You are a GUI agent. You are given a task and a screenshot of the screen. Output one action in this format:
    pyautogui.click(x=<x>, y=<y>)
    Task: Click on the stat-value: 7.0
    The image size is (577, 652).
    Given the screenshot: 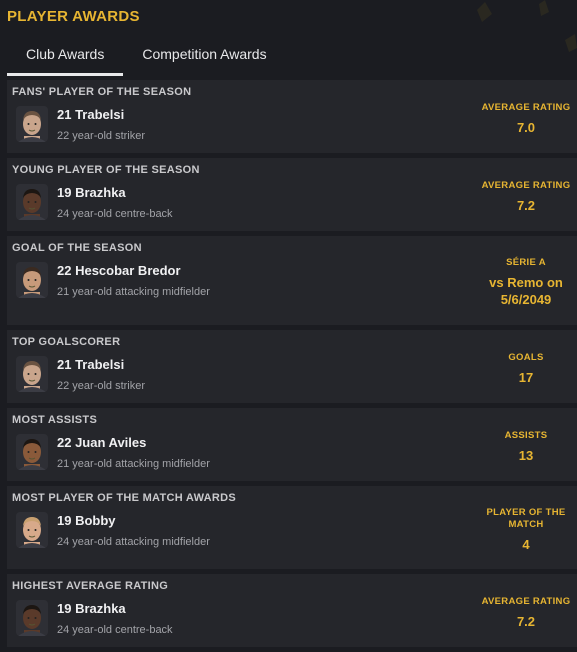 What is the action you would take?
    pyautogui.click(x=526, y=127)
    